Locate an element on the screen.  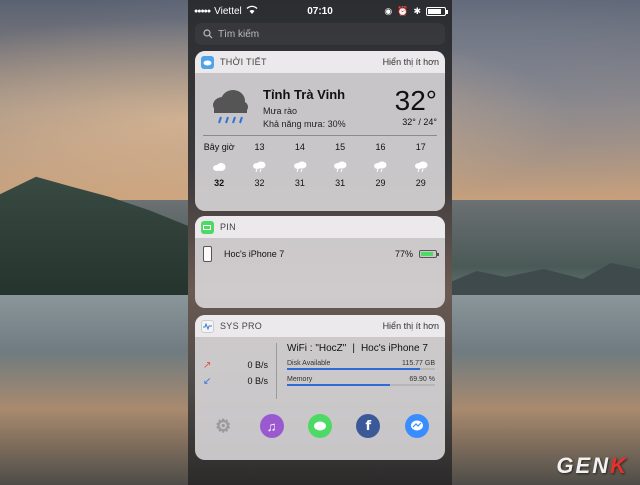
messages-icon is located at coordinates (319, 426).